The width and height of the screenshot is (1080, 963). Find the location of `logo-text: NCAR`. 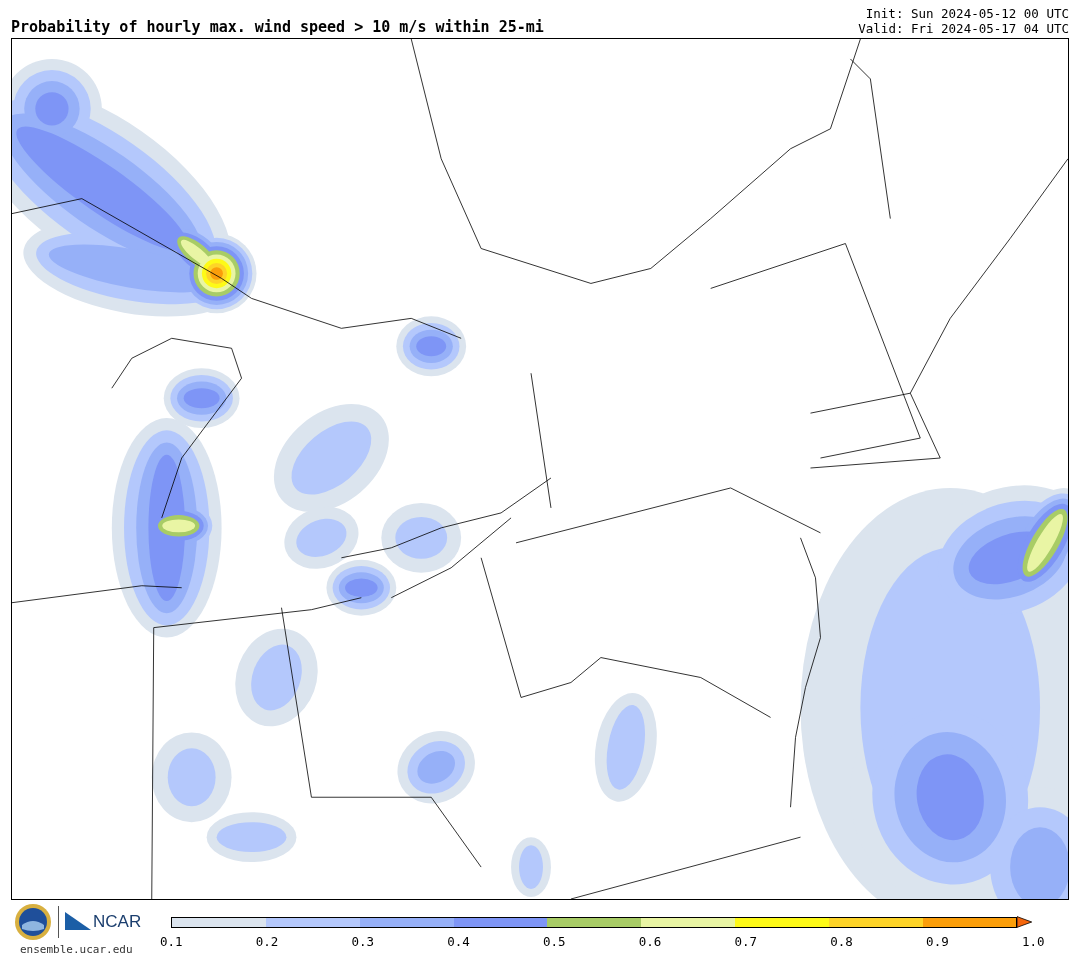

logo-text: NCAR is located at coordinates (117, 922).